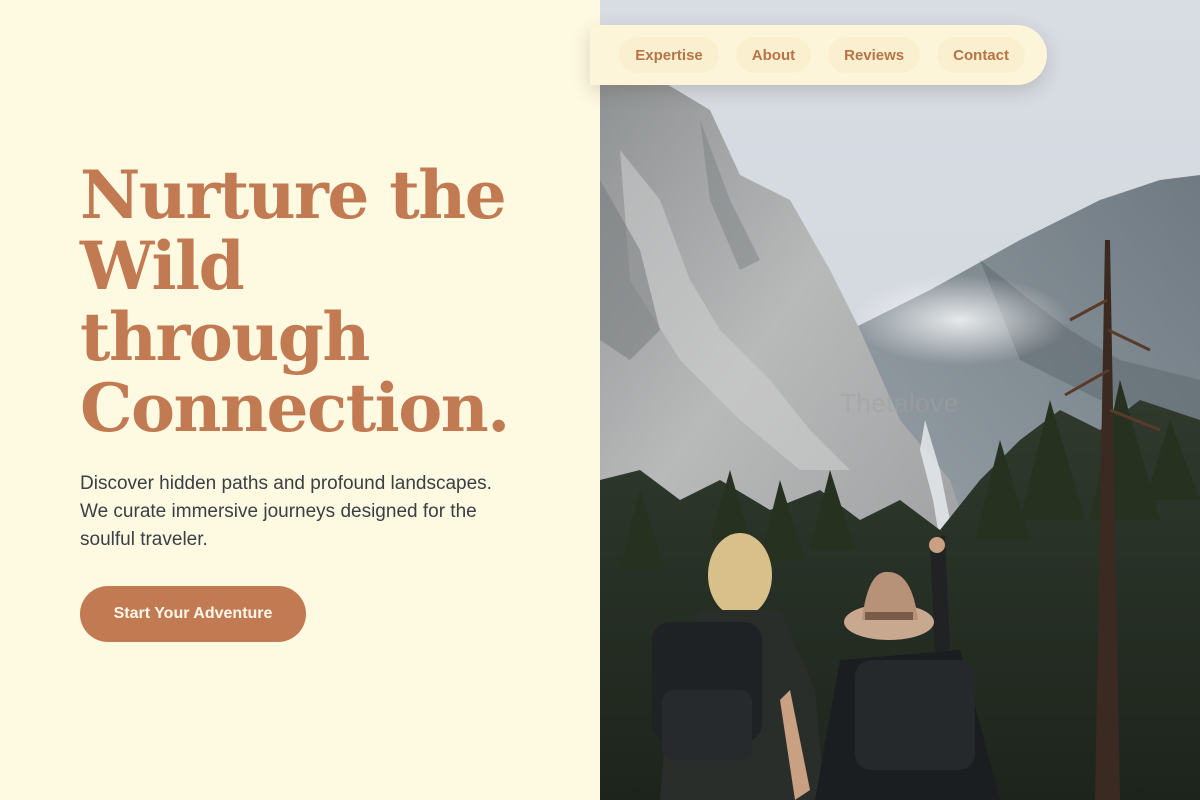  Describe the element at coordinates (981, 55) in the screenshot. I see `nav-link-contact: Contact` at that location.